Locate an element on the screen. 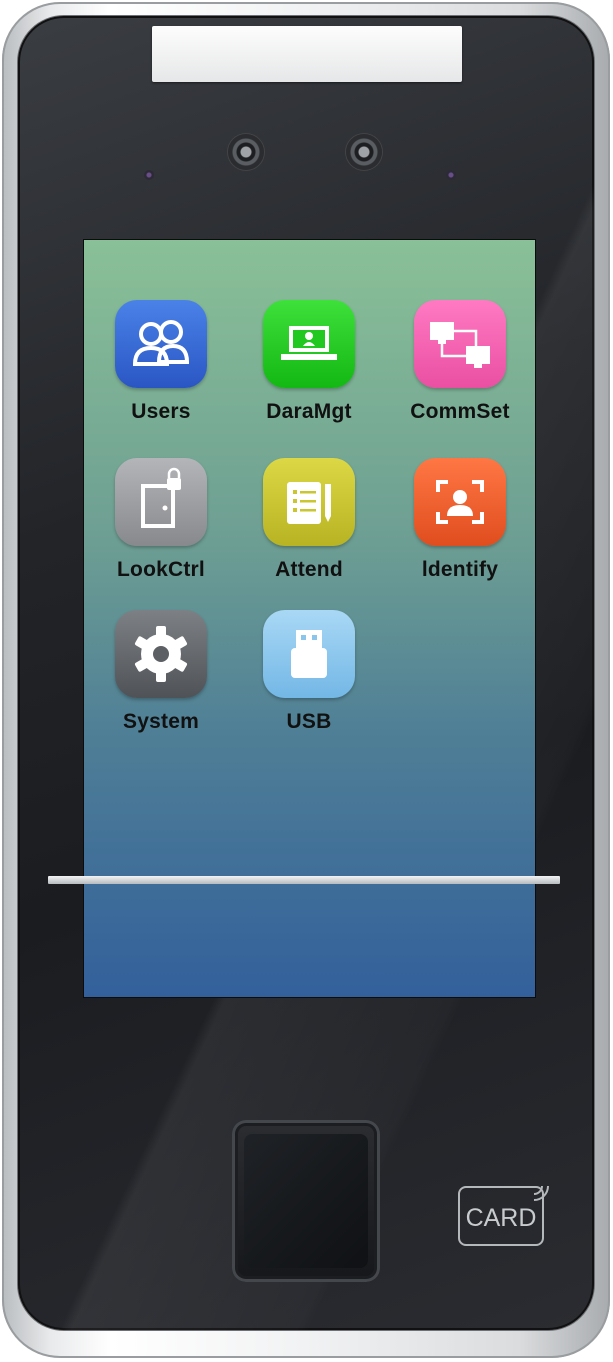 The image size is (613, 1362). attendance-icon is located at coordinates (309, 502).